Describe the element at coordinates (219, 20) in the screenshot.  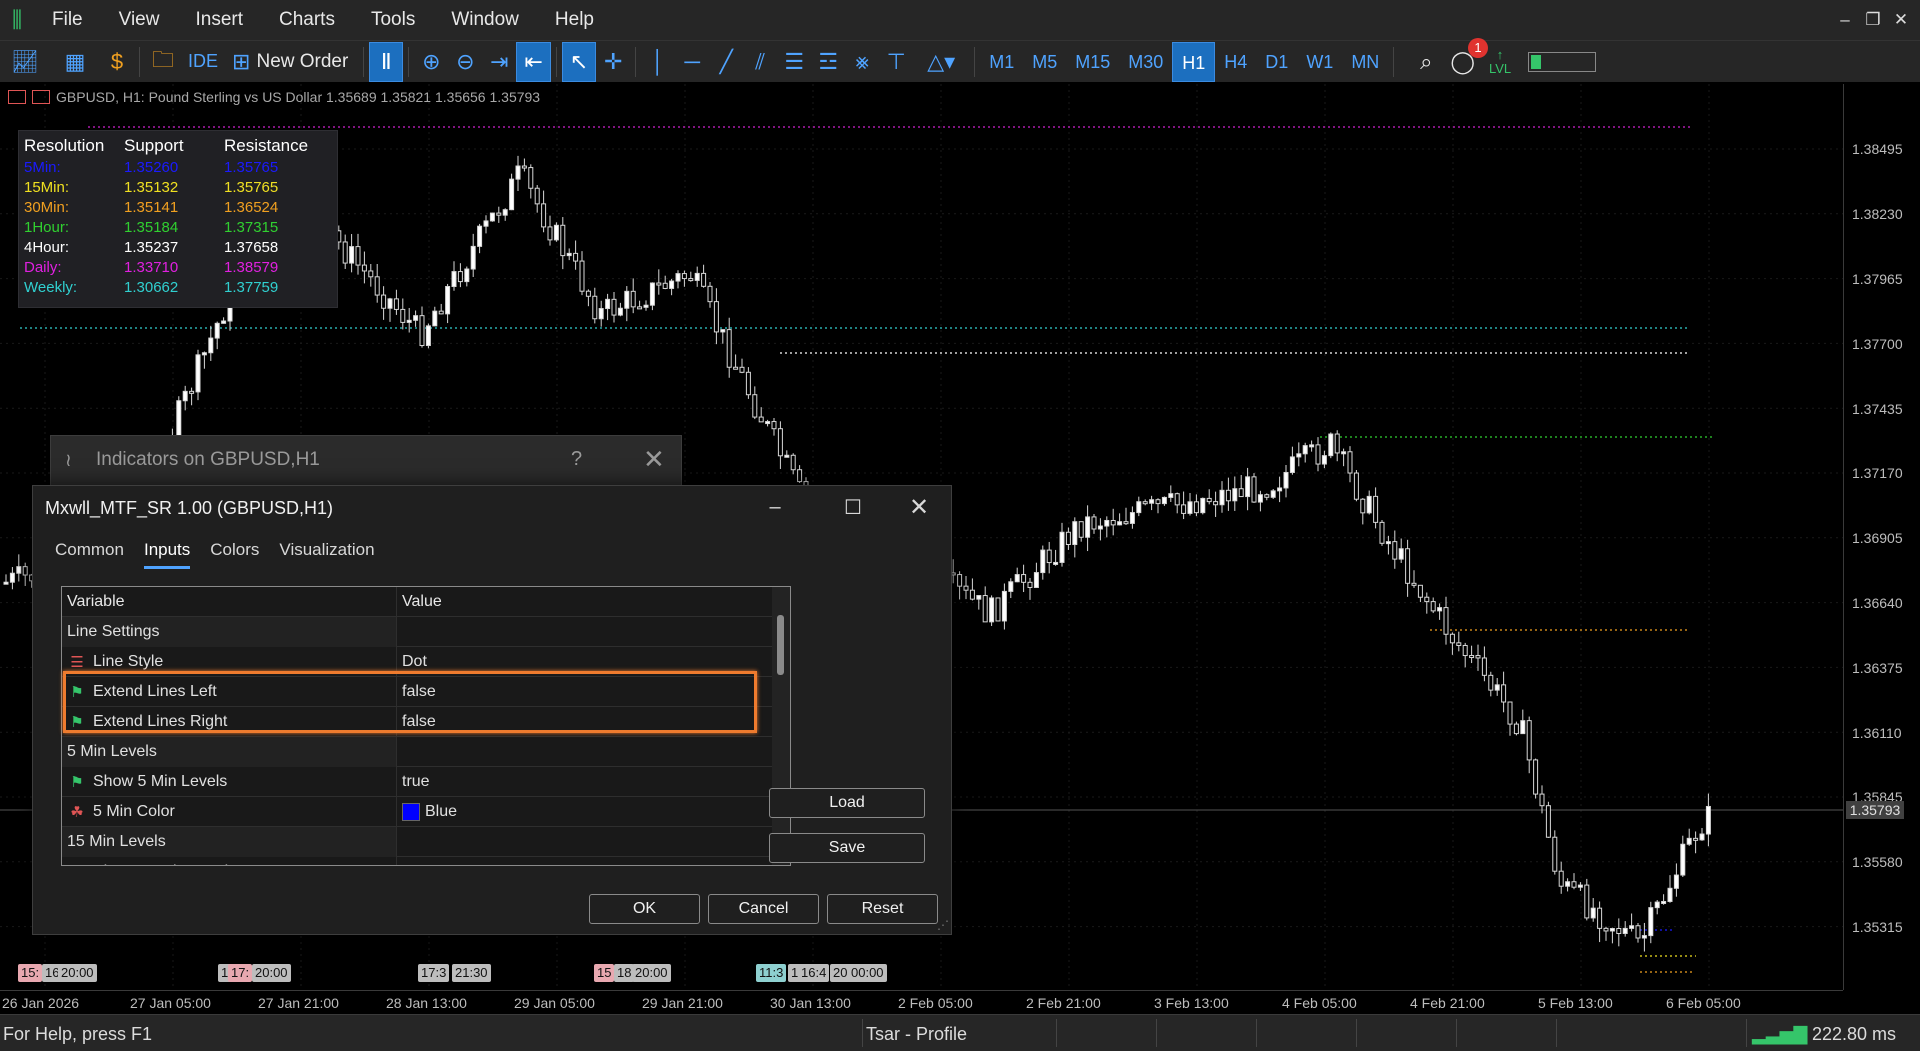
I see `menu-insert: Insert` at that location.